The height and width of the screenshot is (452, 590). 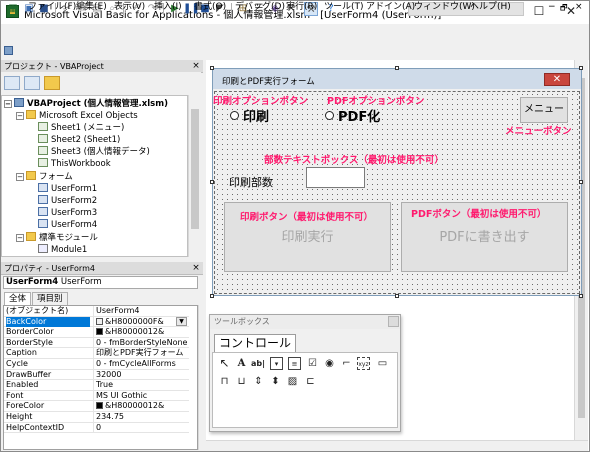 What do you see at coordinates (67, 201) in the screenshot?
I see `tree-node-userform2: UserForm2` at bounding box center [67, 201].